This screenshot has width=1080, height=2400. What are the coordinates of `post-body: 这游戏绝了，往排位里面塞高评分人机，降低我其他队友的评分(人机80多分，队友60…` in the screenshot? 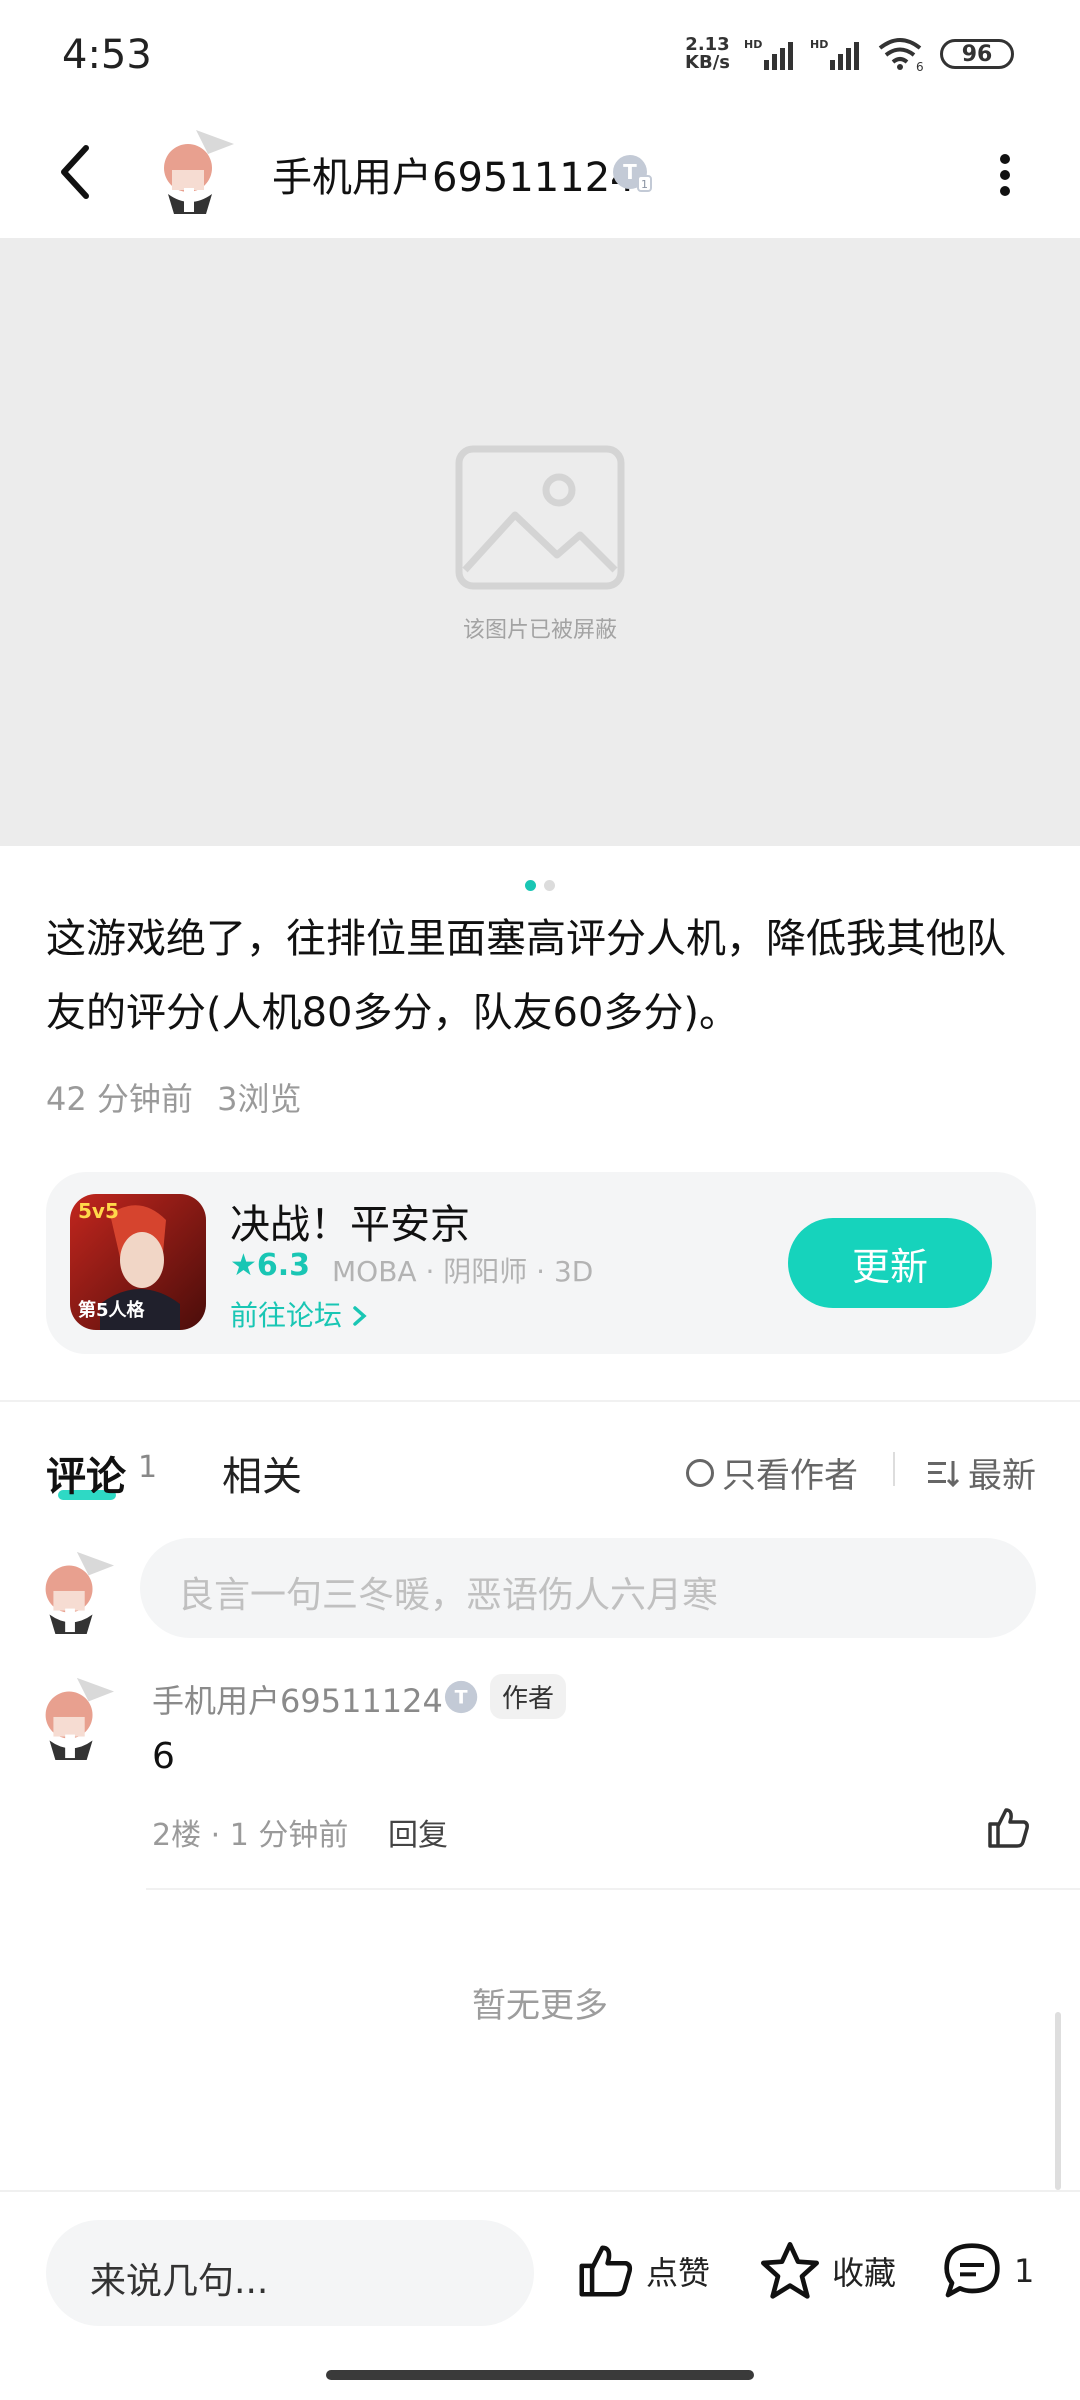 It's located at (526, 976).